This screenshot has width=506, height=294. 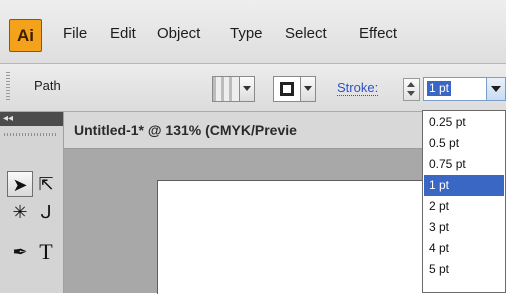 I want to click on arrow-down-icon, so click(x=411, y=93).